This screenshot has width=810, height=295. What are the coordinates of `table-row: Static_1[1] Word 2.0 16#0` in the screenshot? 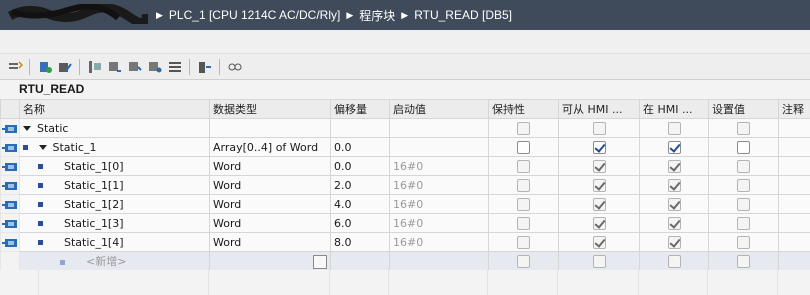 It's located at (405, 185).